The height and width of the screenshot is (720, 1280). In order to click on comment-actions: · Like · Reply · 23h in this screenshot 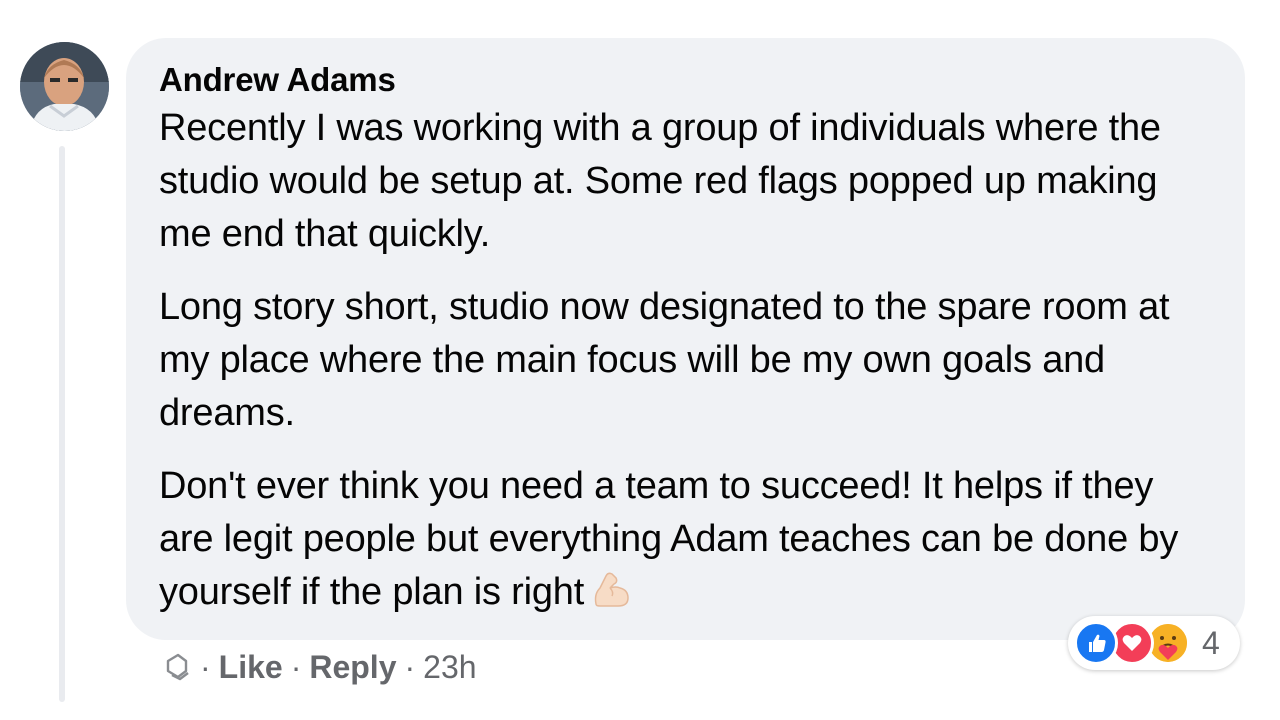, I will do `click(318, 667)`.